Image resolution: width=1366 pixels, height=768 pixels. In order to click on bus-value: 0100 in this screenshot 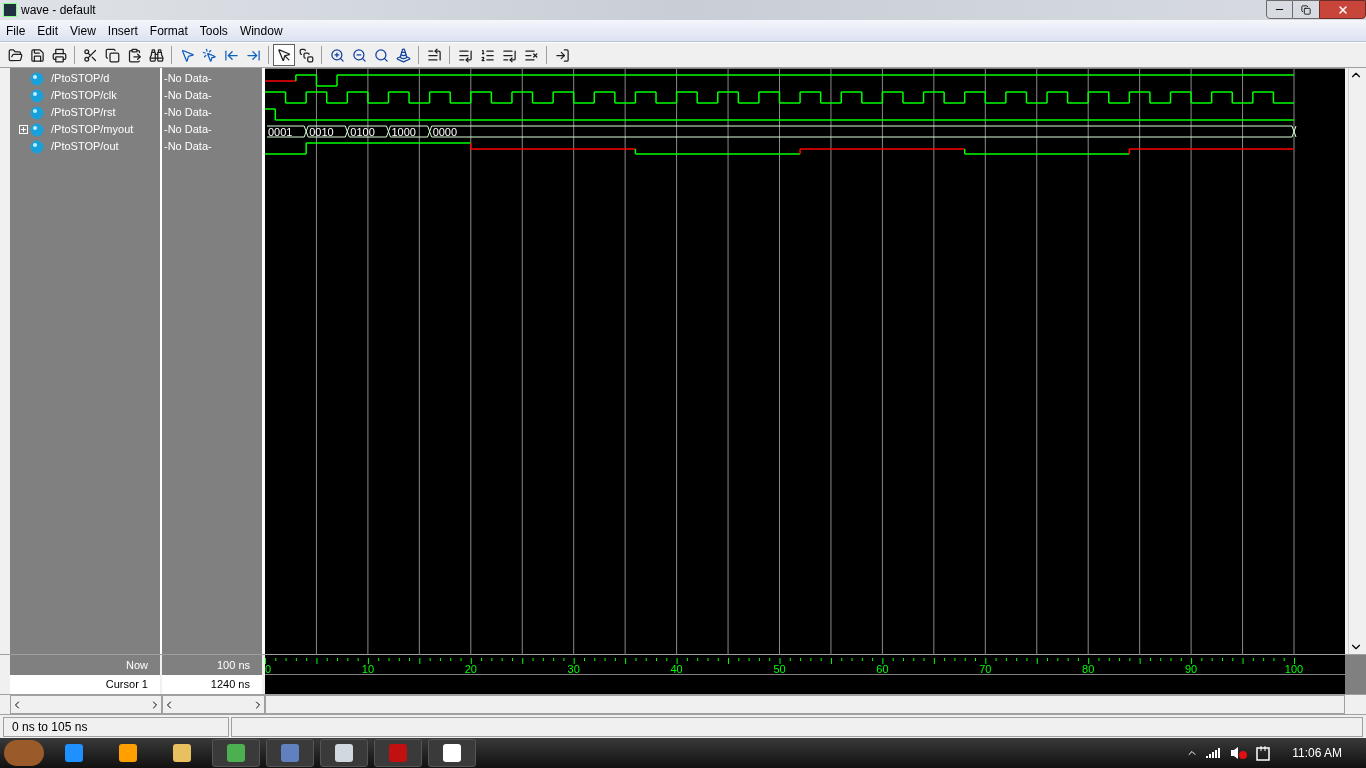, I will do `click(362, 132)`.